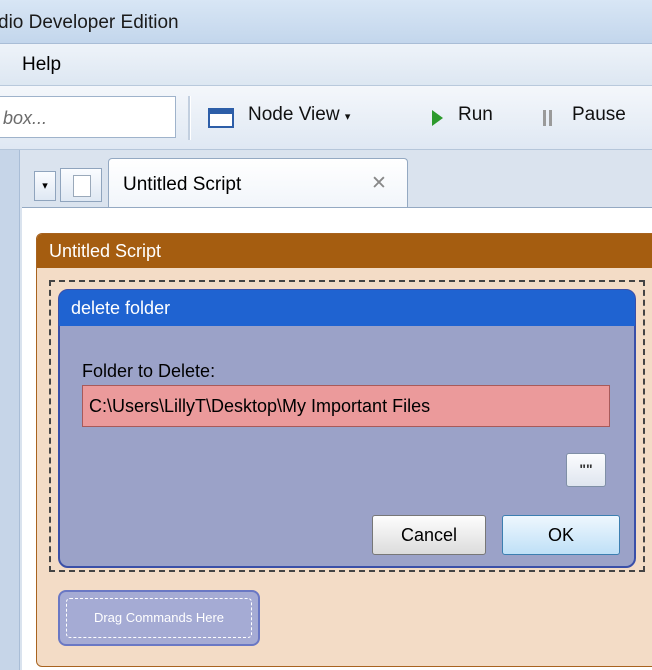  I want to click on node-view-label: Node View, so click(294, 114).